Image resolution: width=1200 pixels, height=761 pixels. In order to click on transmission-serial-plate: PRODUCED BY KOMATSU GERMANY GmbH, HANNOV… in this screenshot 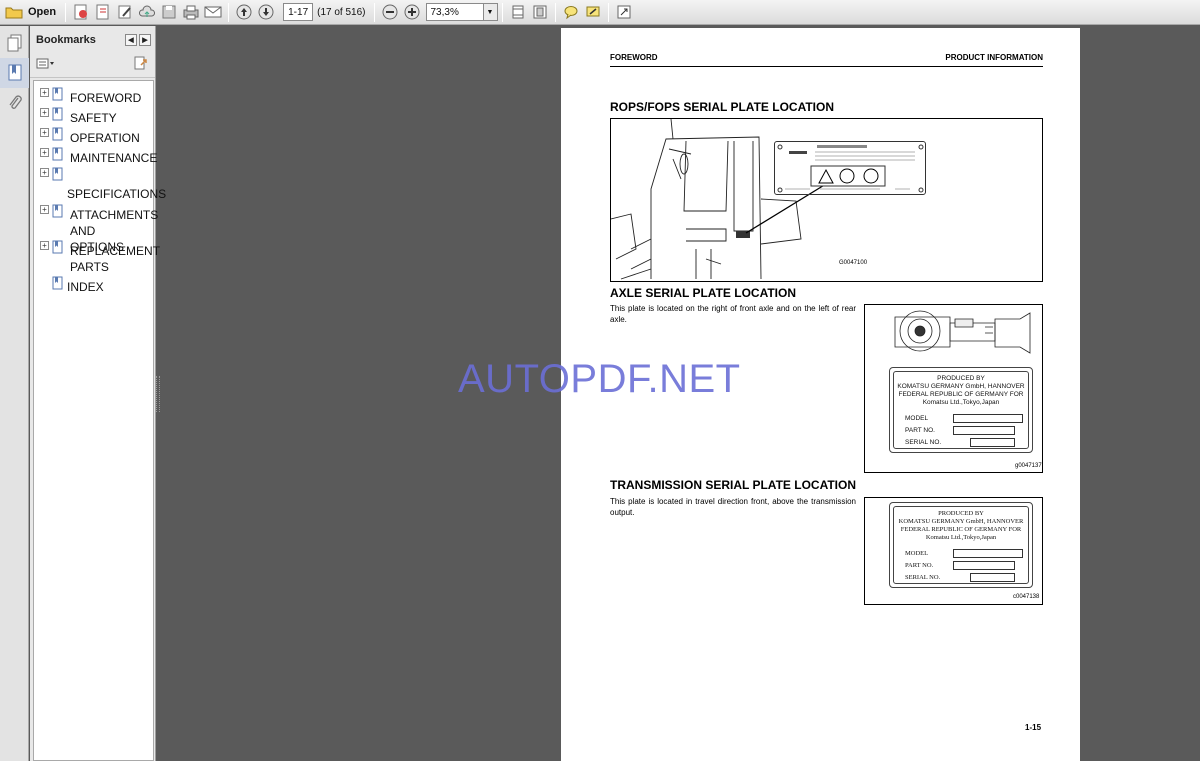, I will do `click(961, 545)`.